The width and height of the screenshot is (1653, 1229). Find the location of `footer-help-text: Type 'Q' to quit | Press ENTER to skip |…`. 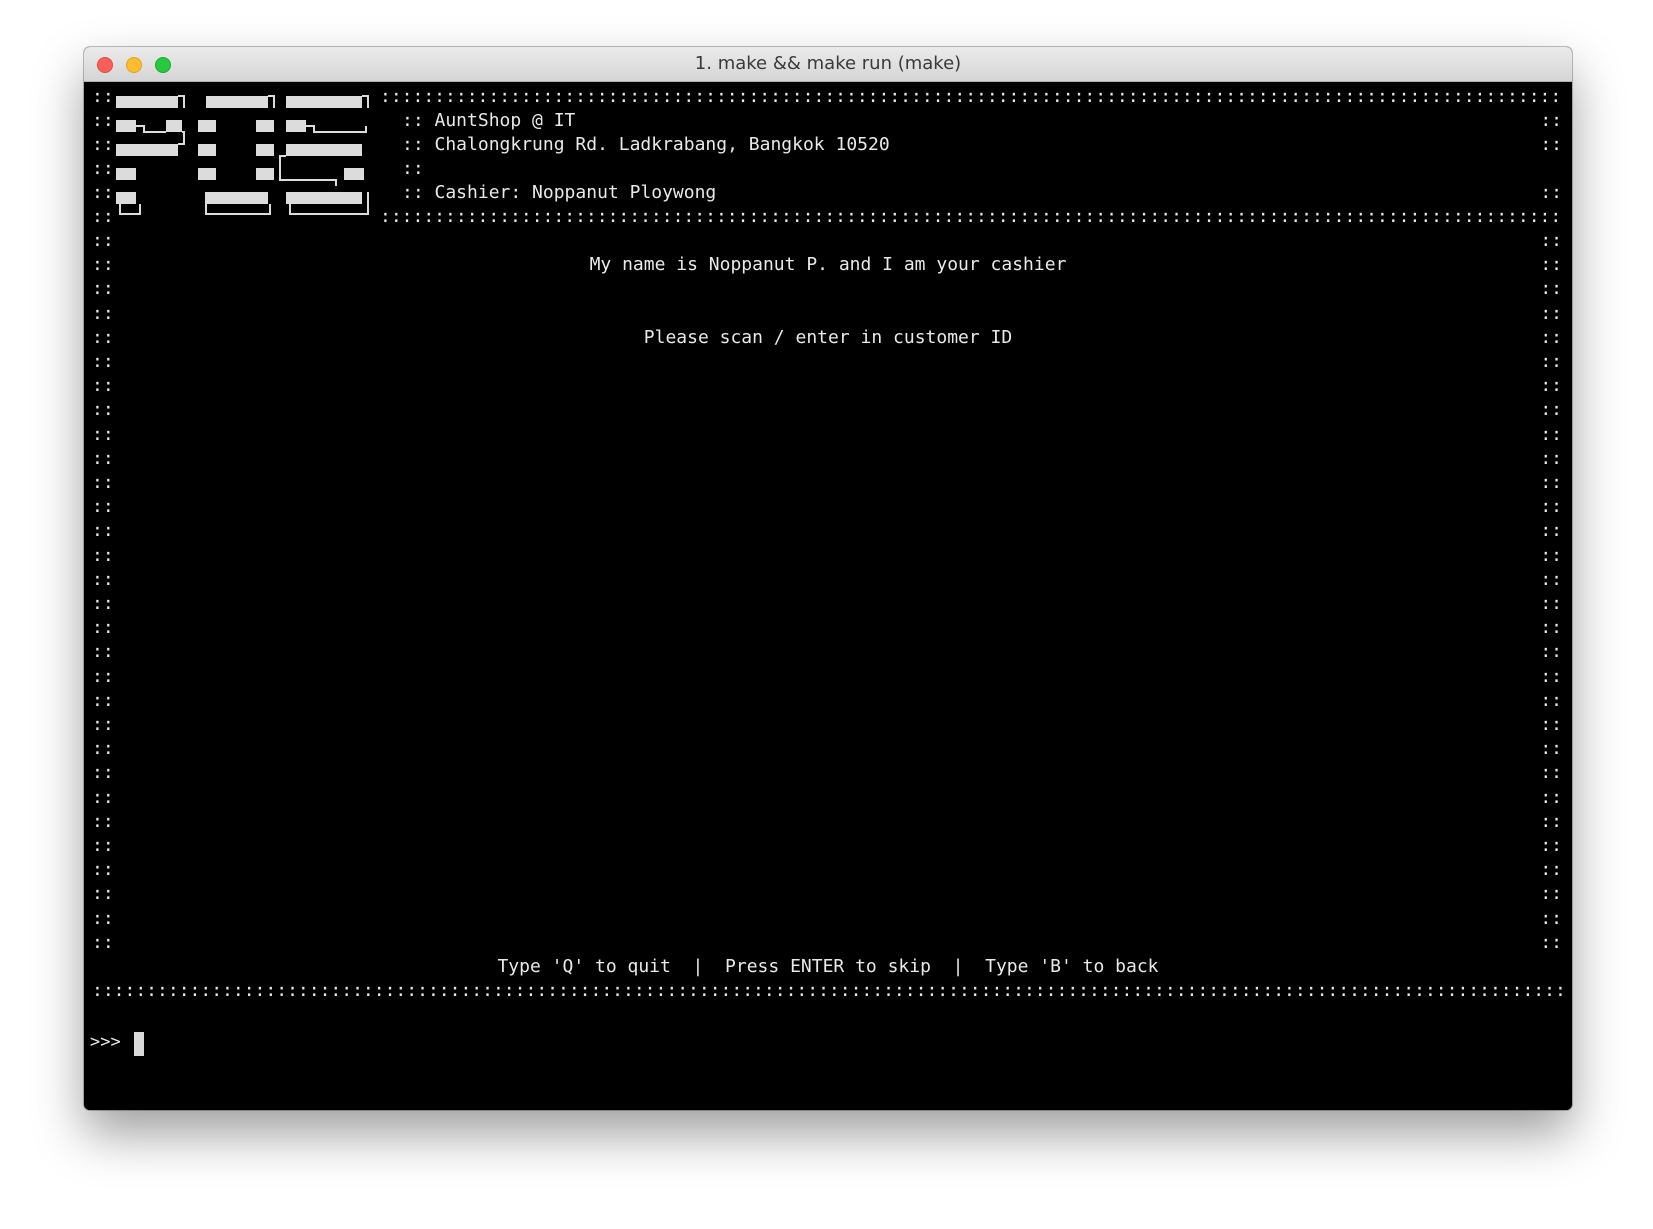

footer-help-text: Type 'Q' to quit | Press ENTER to skip |… is located at coordinates (828, 966).